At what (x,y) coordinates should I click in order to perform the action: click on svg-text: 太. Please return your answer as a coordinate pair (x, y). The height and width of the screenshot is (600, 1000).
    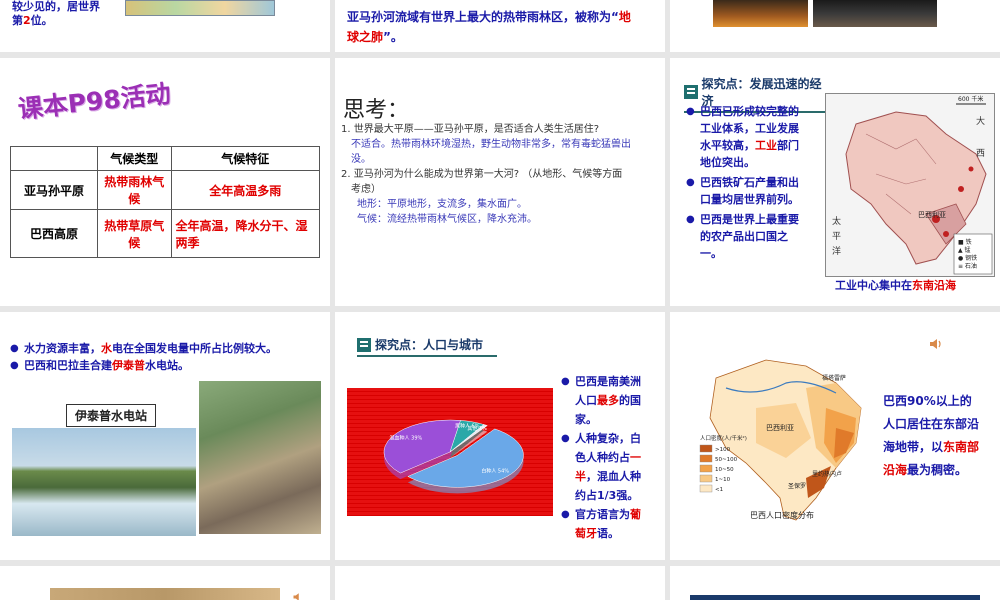
    Looking at the image, I should click on (836, 221).